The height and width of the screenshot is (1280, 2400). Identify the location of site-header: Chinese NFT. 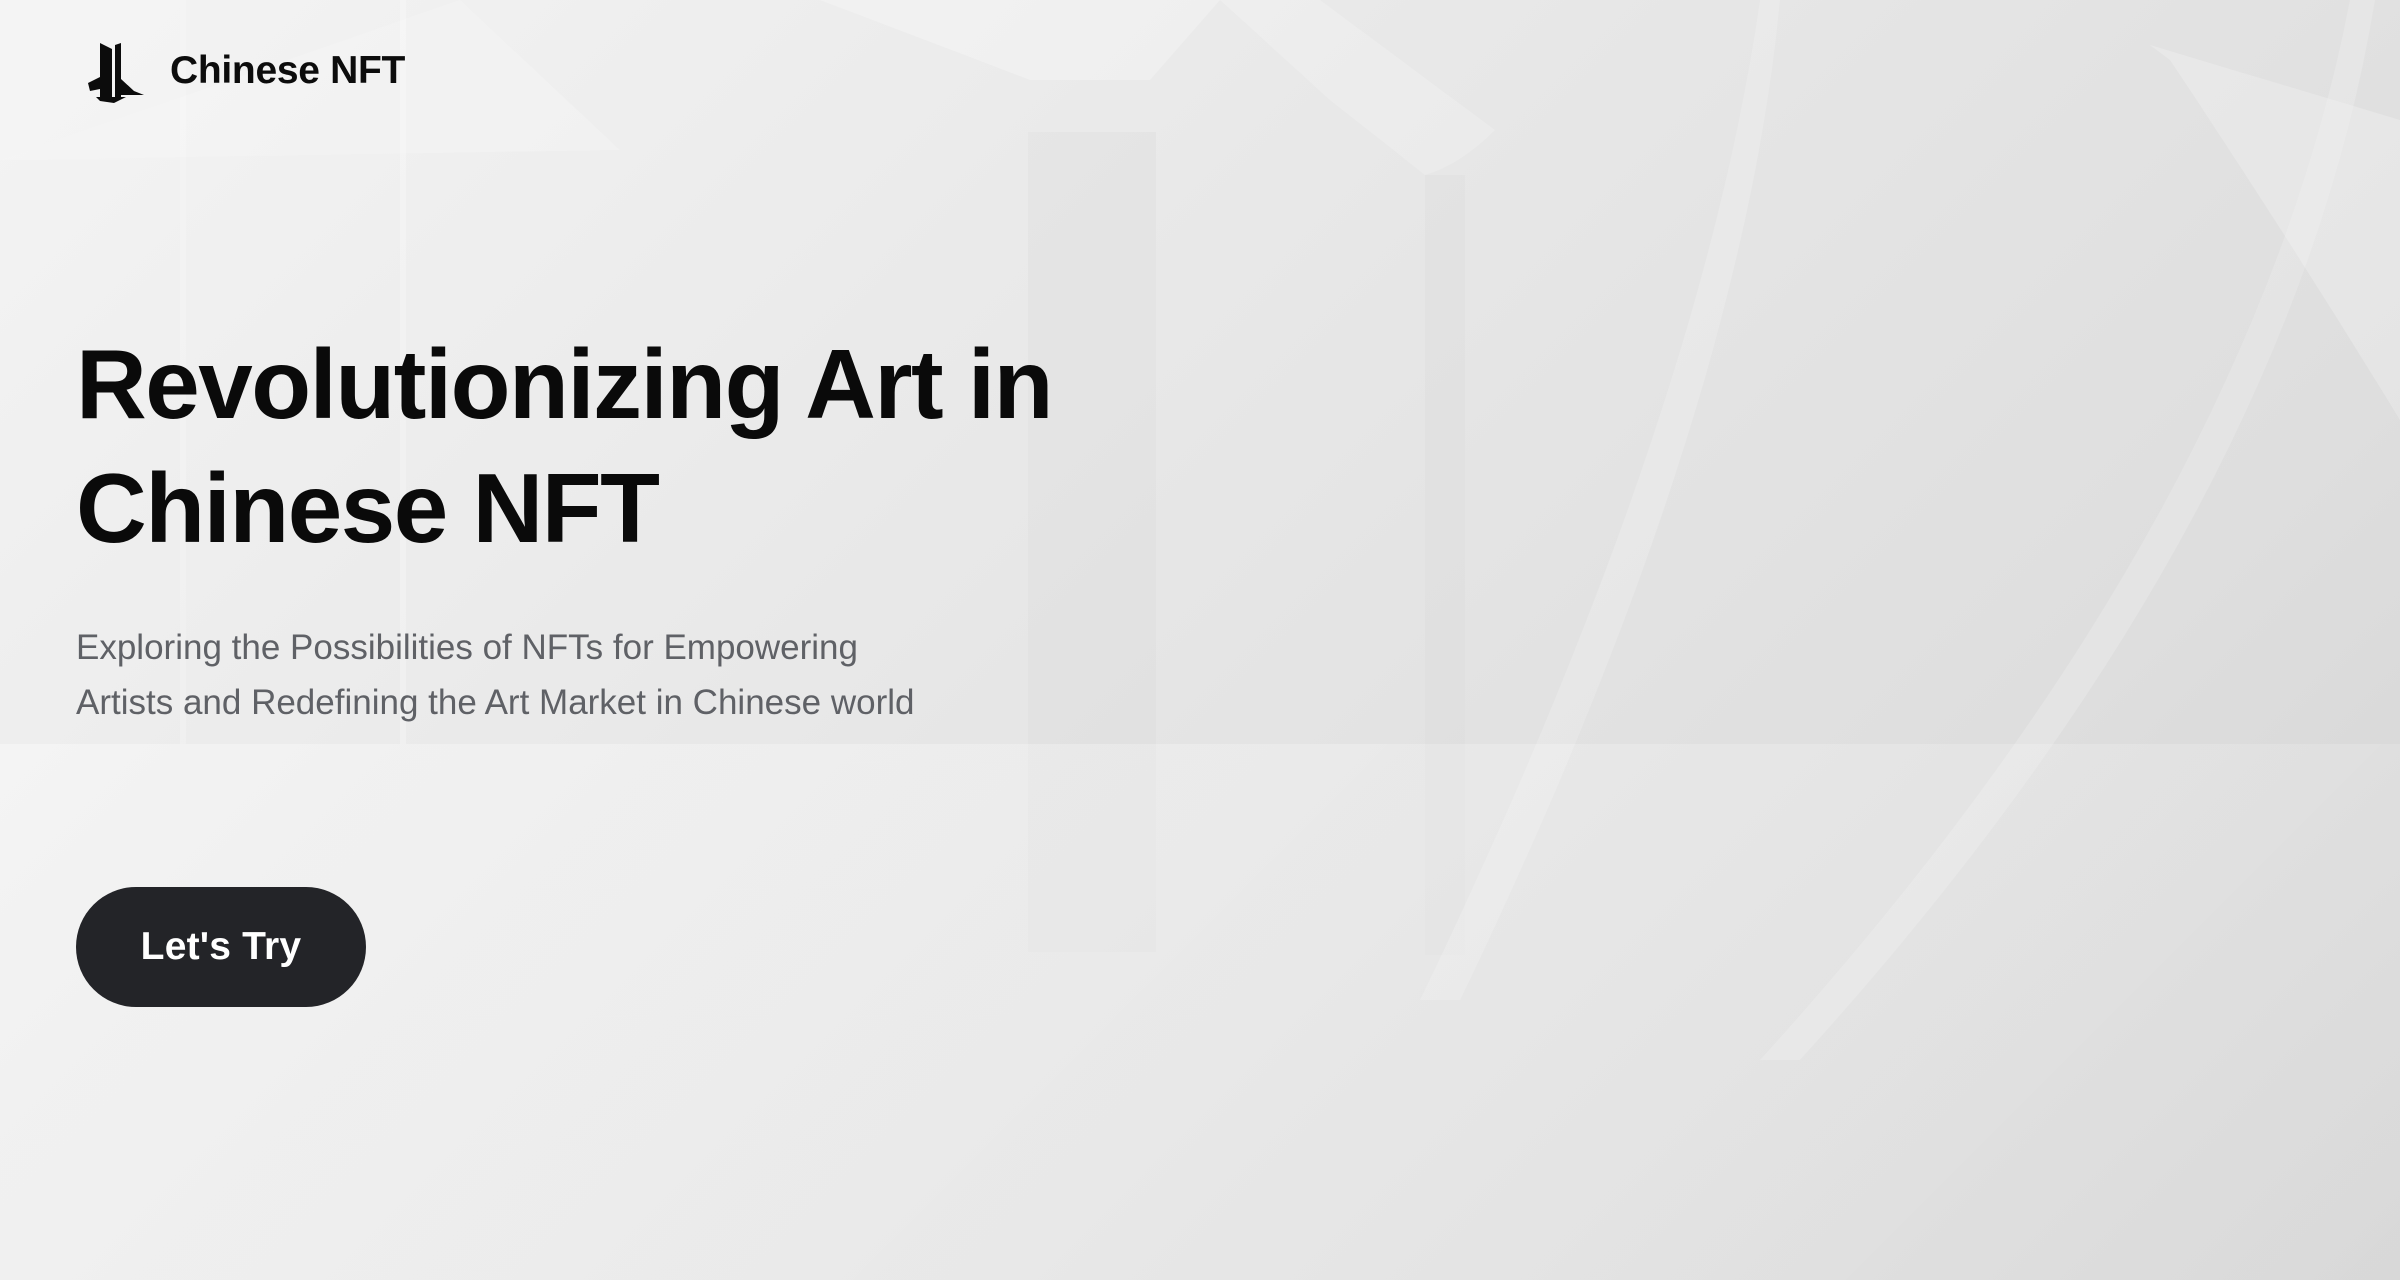
(245, 71).